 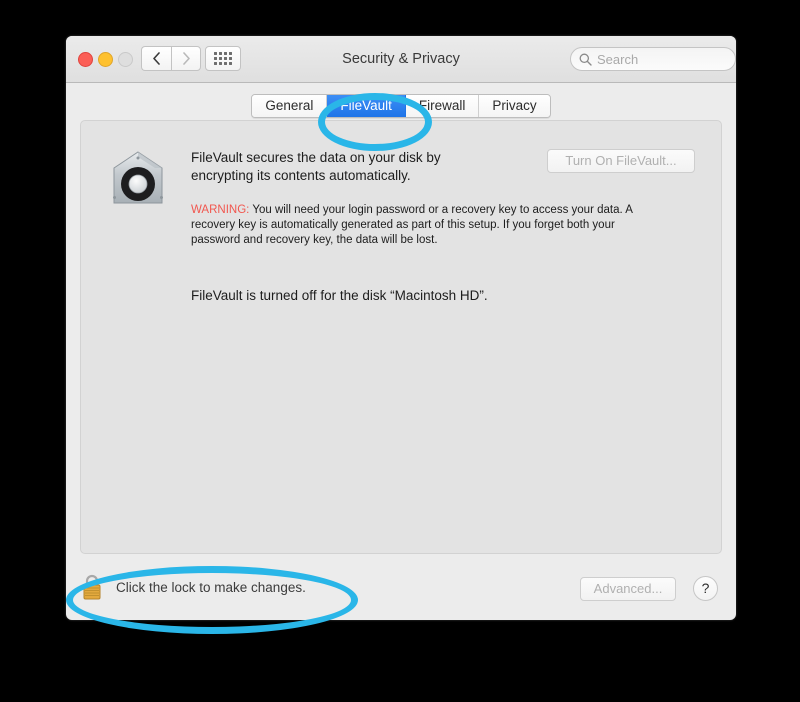 I want to click on tab-bar: General FileVault Firewall Privacy, so click(x=401, y=106).